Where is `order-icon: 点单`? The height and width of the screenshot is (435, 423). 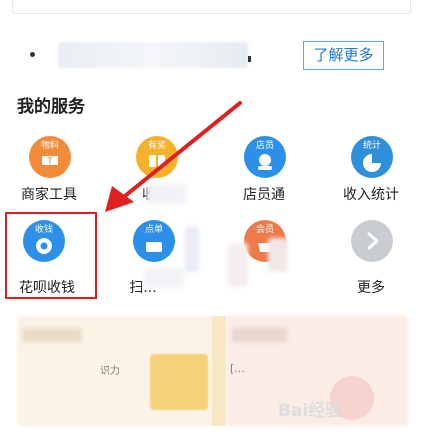 order-icon: 点单 is located at coordinates (154, 241).